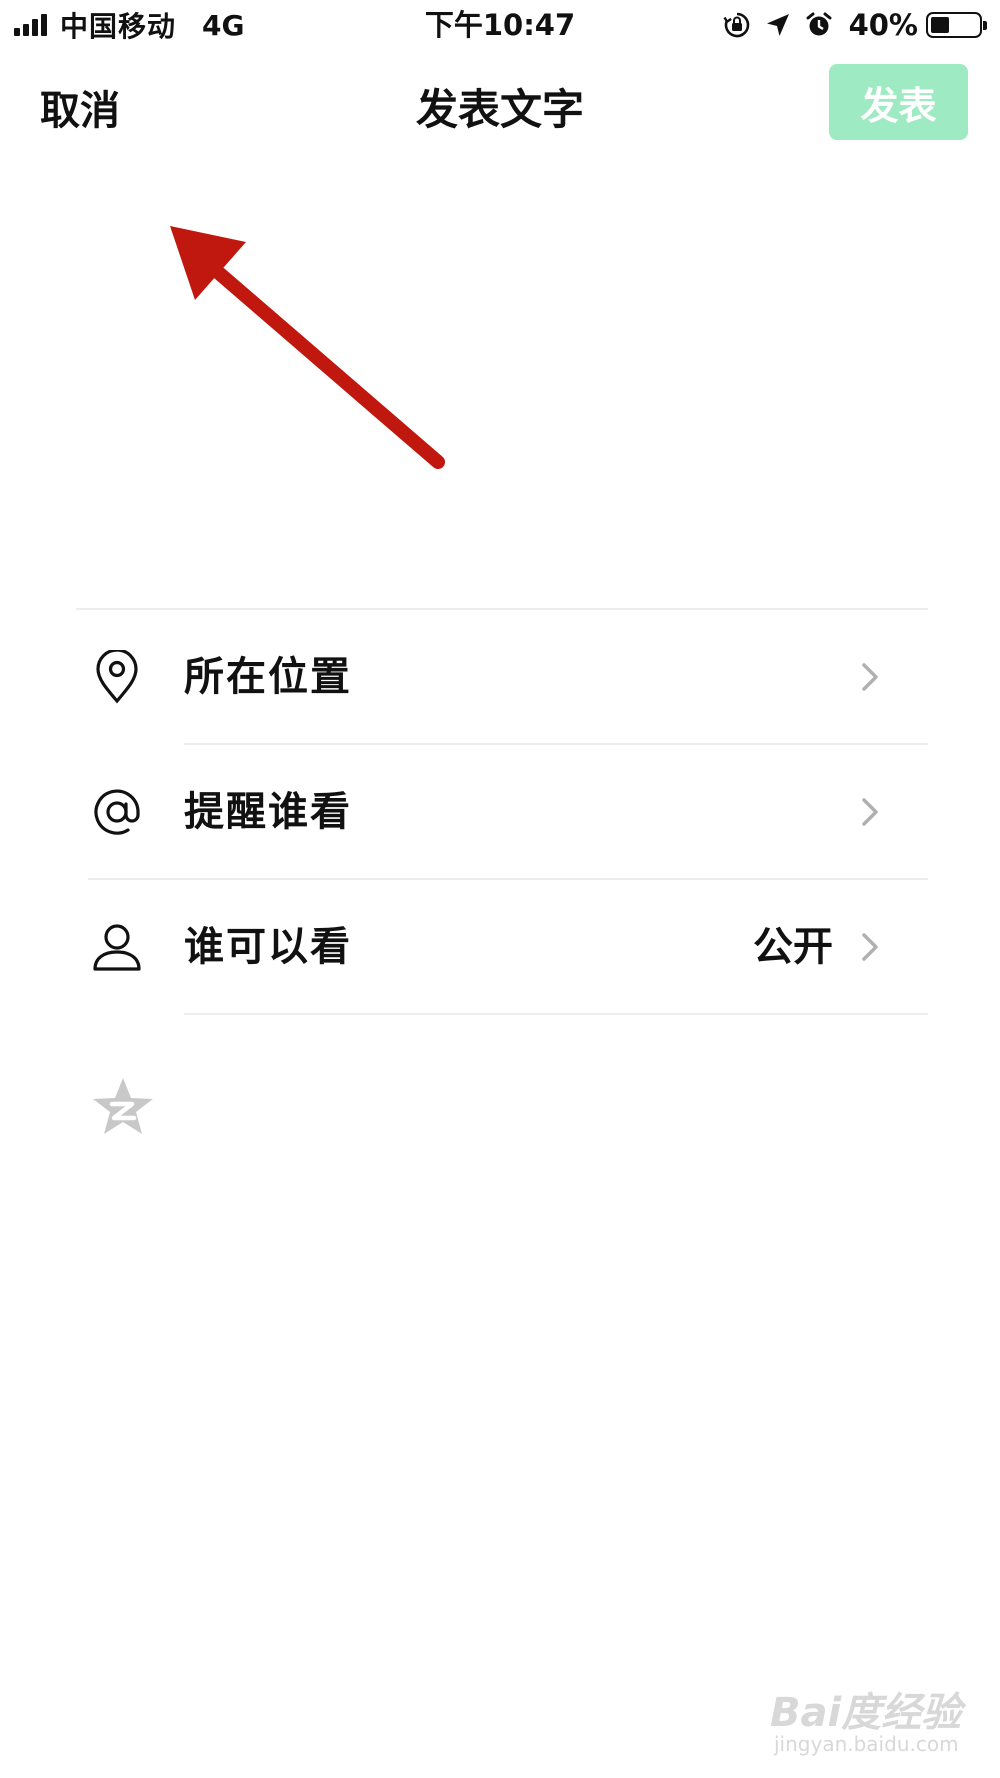 This screenshot has width=1000, height=1778. I want to click on watermark-main: Bai度经验, so click(866, 1713).